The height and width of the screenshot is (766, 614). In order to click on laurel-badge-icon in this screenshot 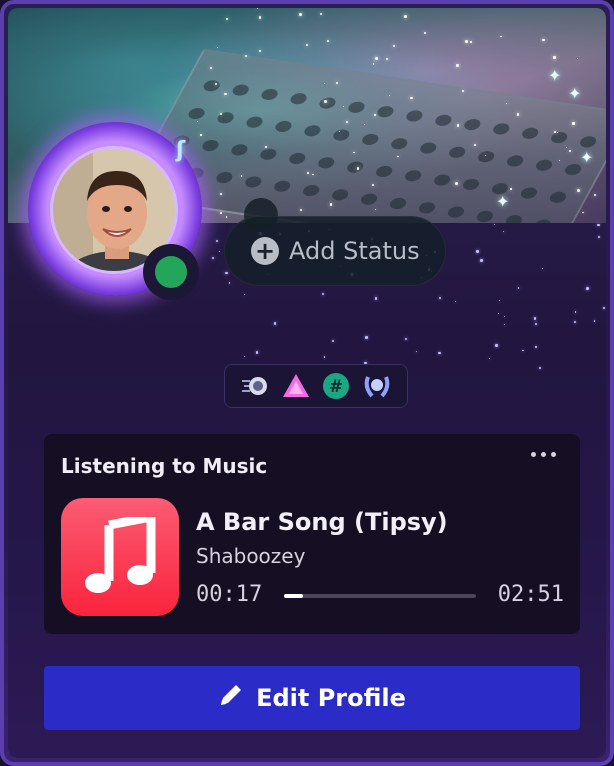, I will do `click(377, 386)`.